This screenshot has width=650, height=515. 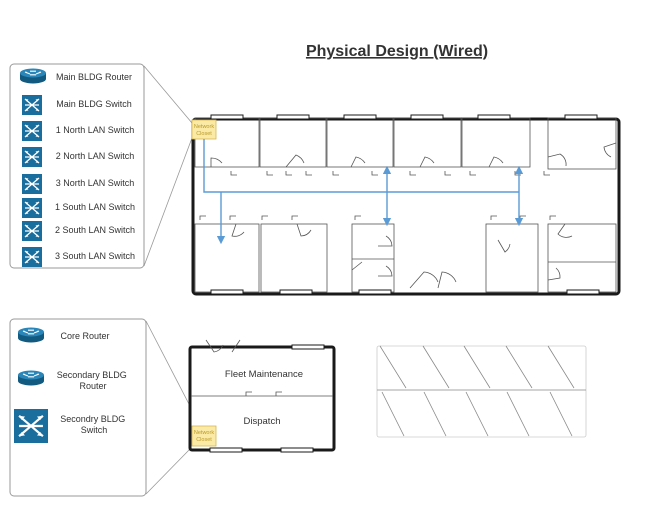 I want to click on legend-label: 1 North LAN Switch, so click(x=95, y=130).